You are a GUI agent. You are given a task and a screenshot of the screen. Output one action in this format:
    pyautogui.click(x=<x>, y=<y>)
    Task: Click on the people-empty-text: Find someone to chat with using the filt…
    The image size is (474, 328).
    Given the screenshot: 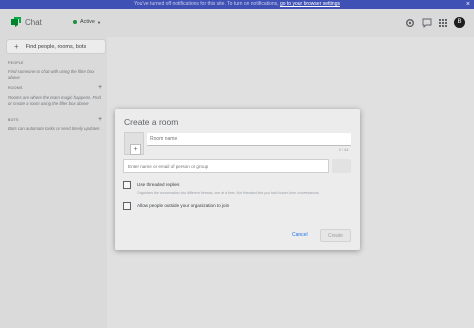 What is the action you would take?
    pyautogui.click(x=51, y=74)
    